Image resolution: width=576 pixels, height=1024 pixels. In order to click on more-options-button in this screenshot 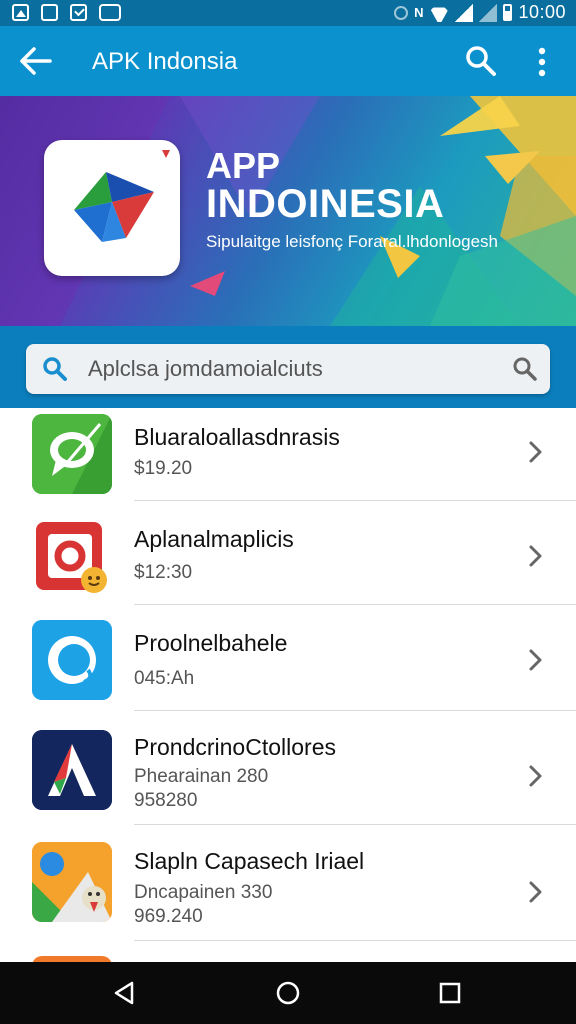, I will do `click(542, 62)`.